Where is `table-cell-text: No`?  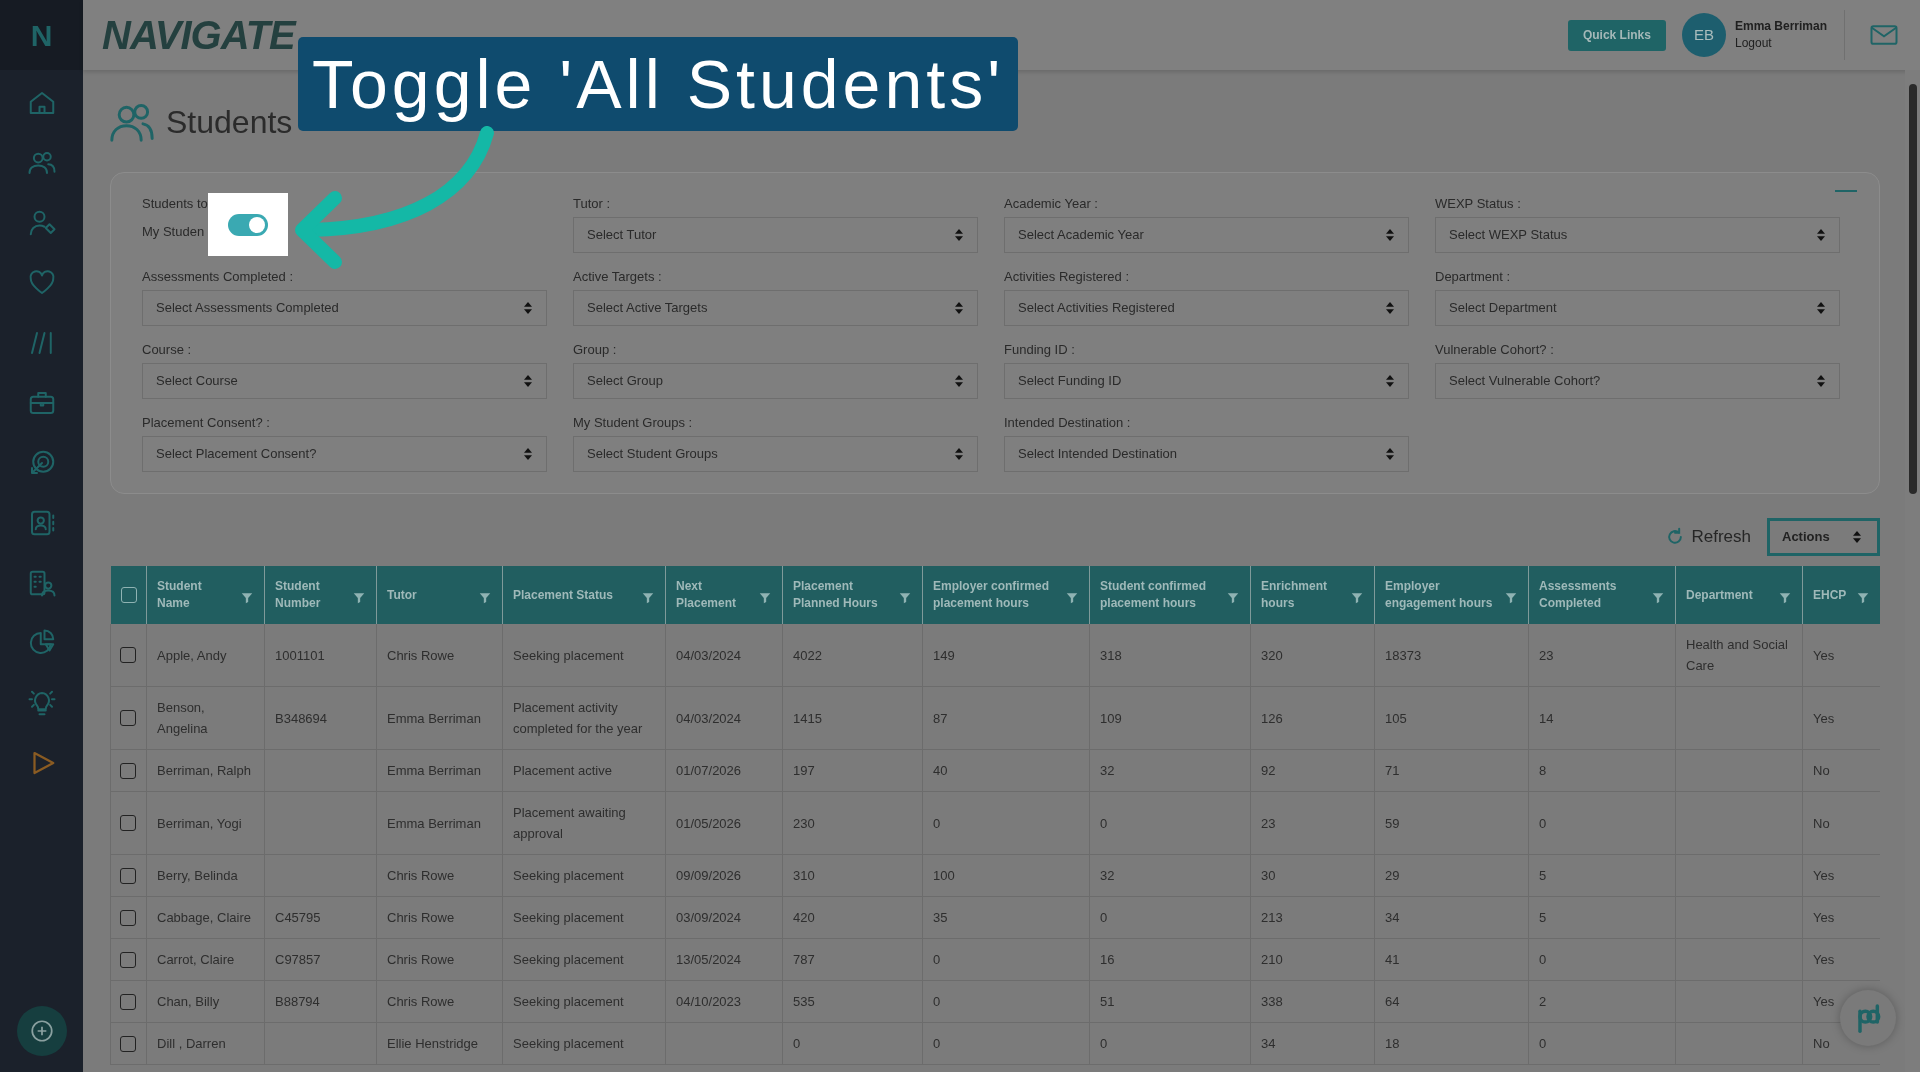
table-cell-text: No is located at coordinates (1821, 823).